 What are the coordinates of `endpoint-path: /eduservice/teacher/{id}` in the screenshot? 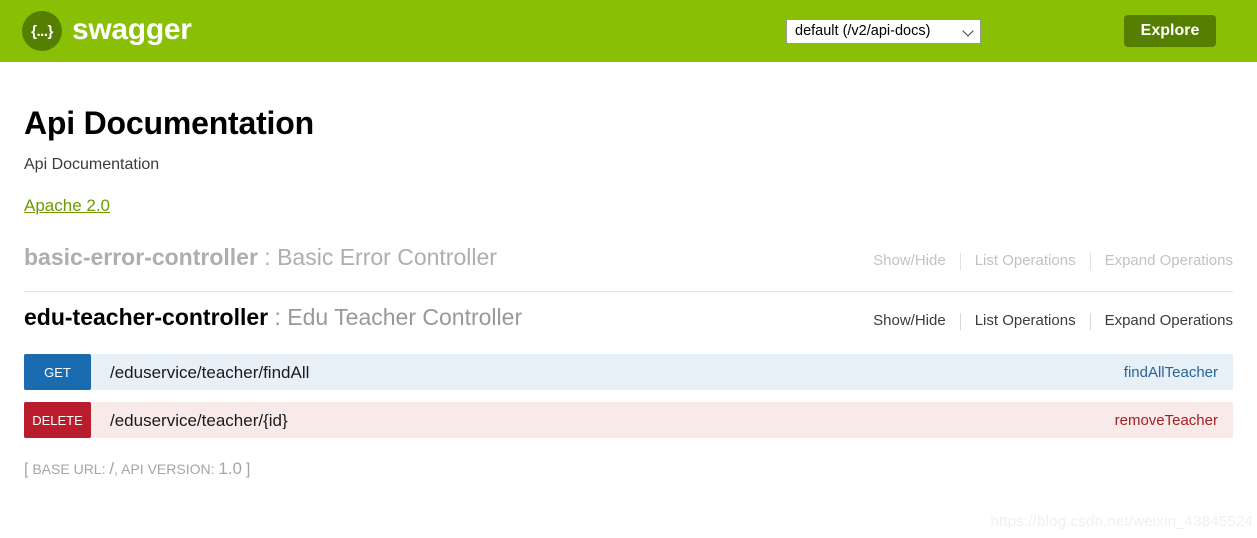 It's located at (199, 420).